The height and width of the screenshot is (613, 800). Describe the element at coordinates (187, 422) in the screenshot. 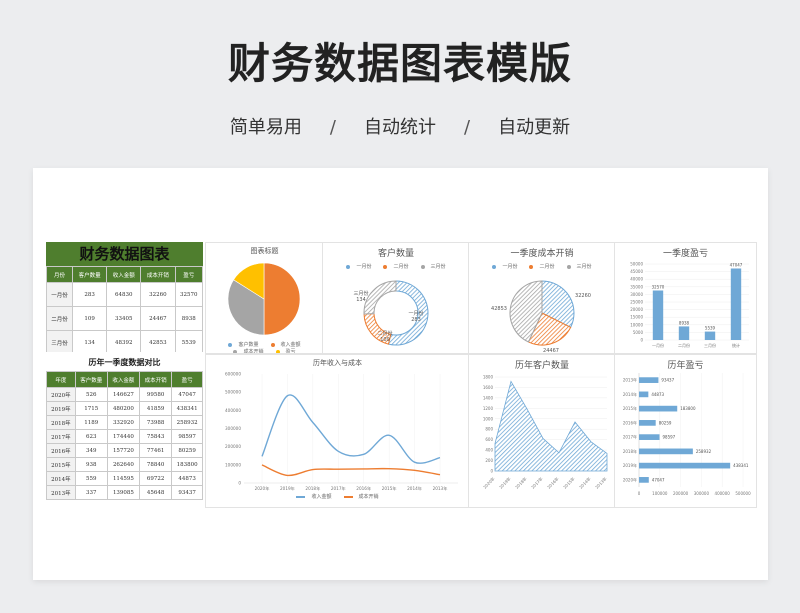

I see `table-cell: 258932` at that location.